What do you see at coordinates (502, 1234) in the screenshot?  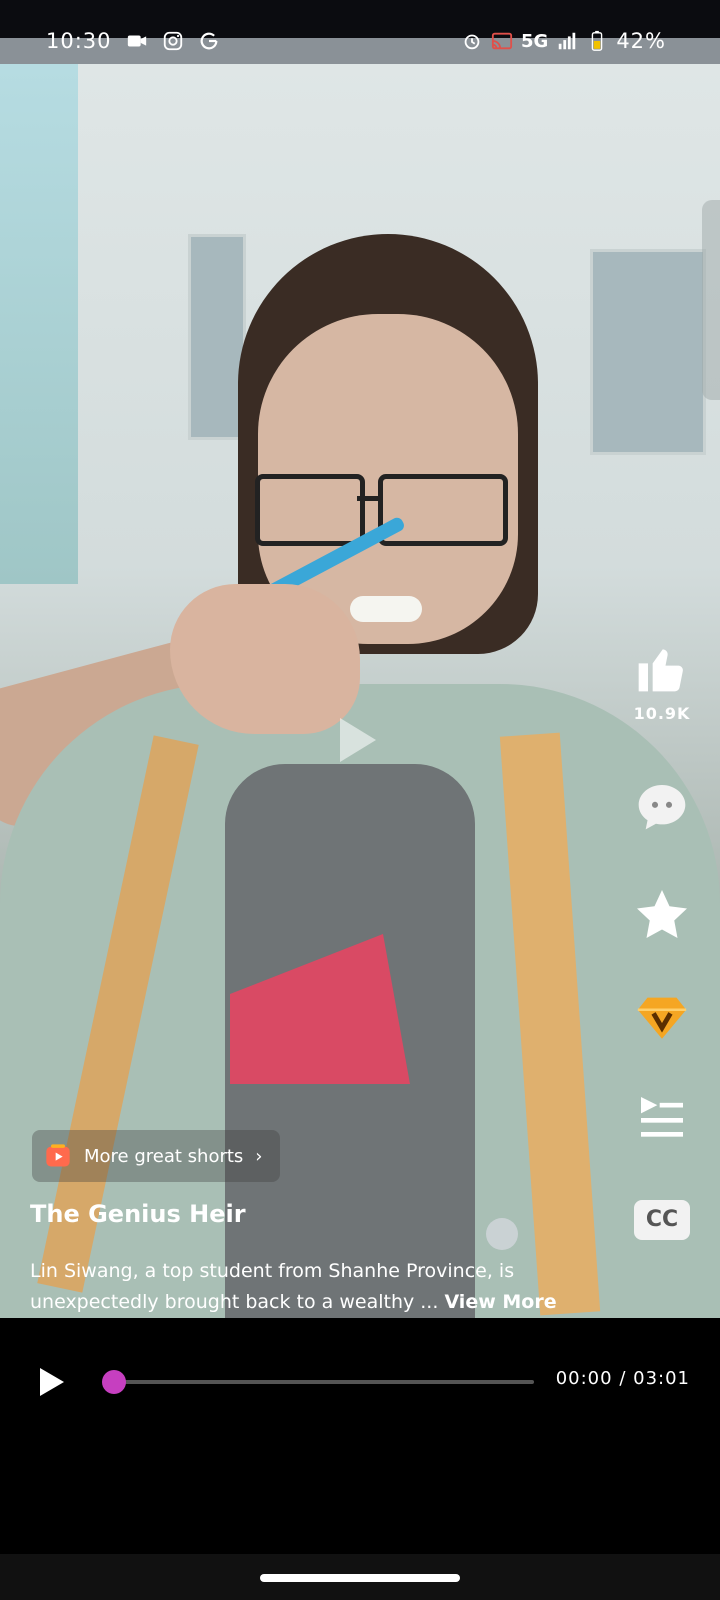 I see `floating-dot` at bounding box center [502, 1234].